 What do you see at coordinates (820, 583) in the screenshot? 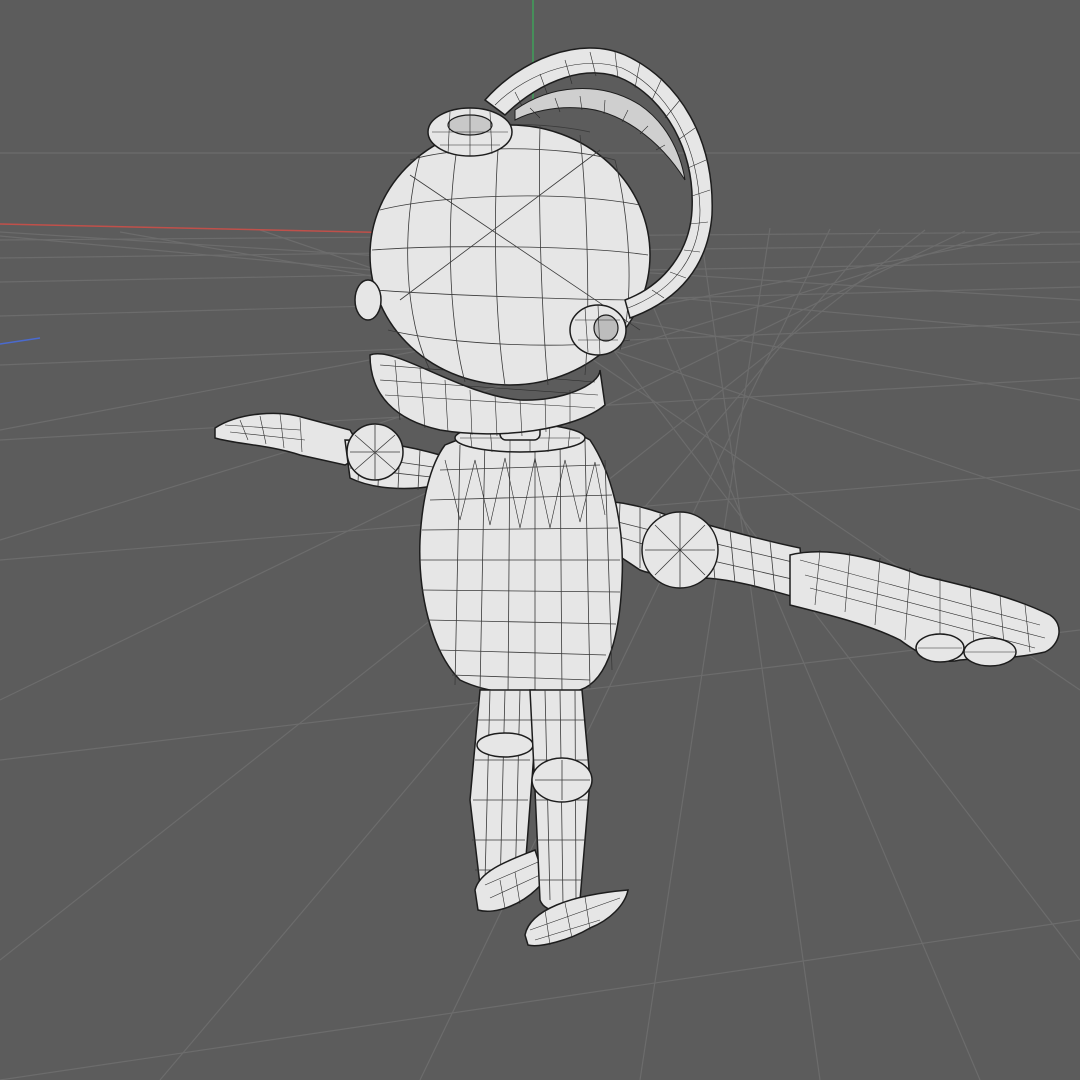
I see `right-arm` at bounding box center [820, 583].